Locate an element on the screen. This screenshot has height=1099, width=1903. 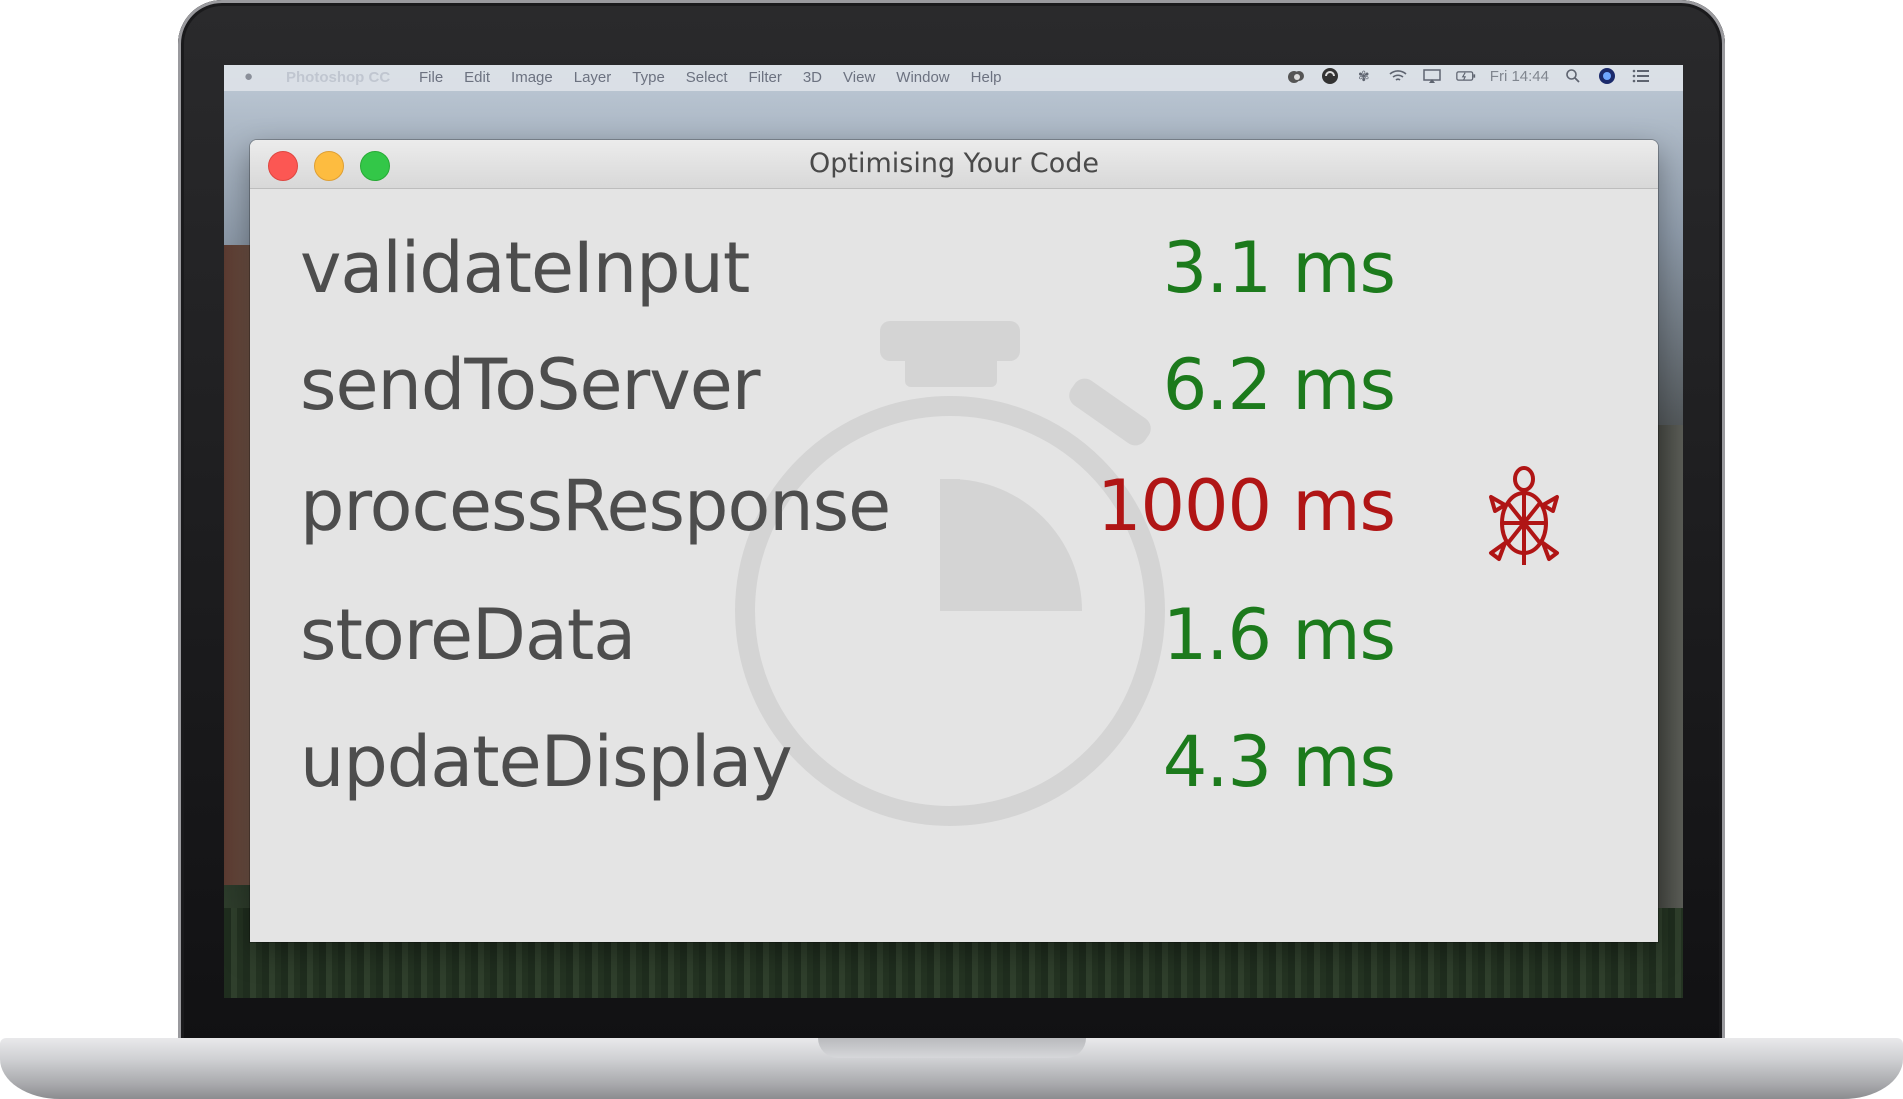
menu-window: Window is located at coordinates (922, 77).